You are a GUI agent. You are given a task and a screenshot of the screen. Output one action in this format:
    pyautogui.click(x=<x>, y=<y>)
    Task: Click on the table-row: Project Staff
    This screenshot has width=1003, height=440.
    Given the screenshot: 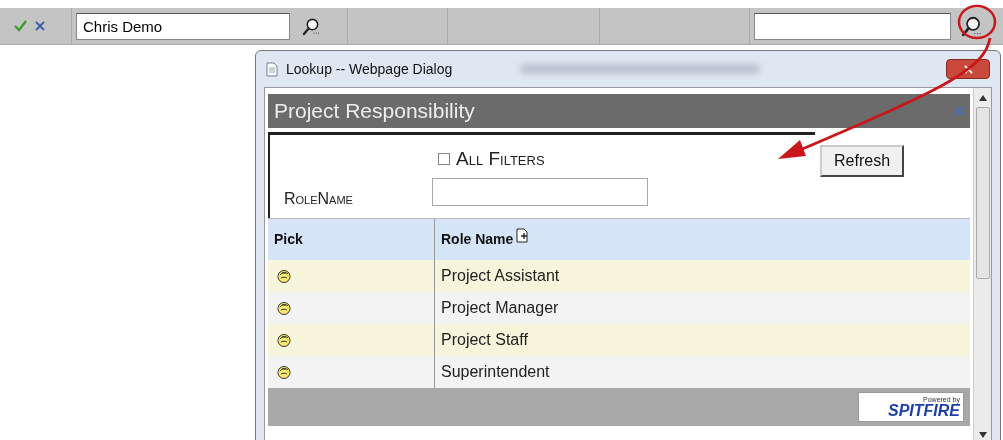 What is the action you would take?
    pyautogui.click(x=619, y=340)
    